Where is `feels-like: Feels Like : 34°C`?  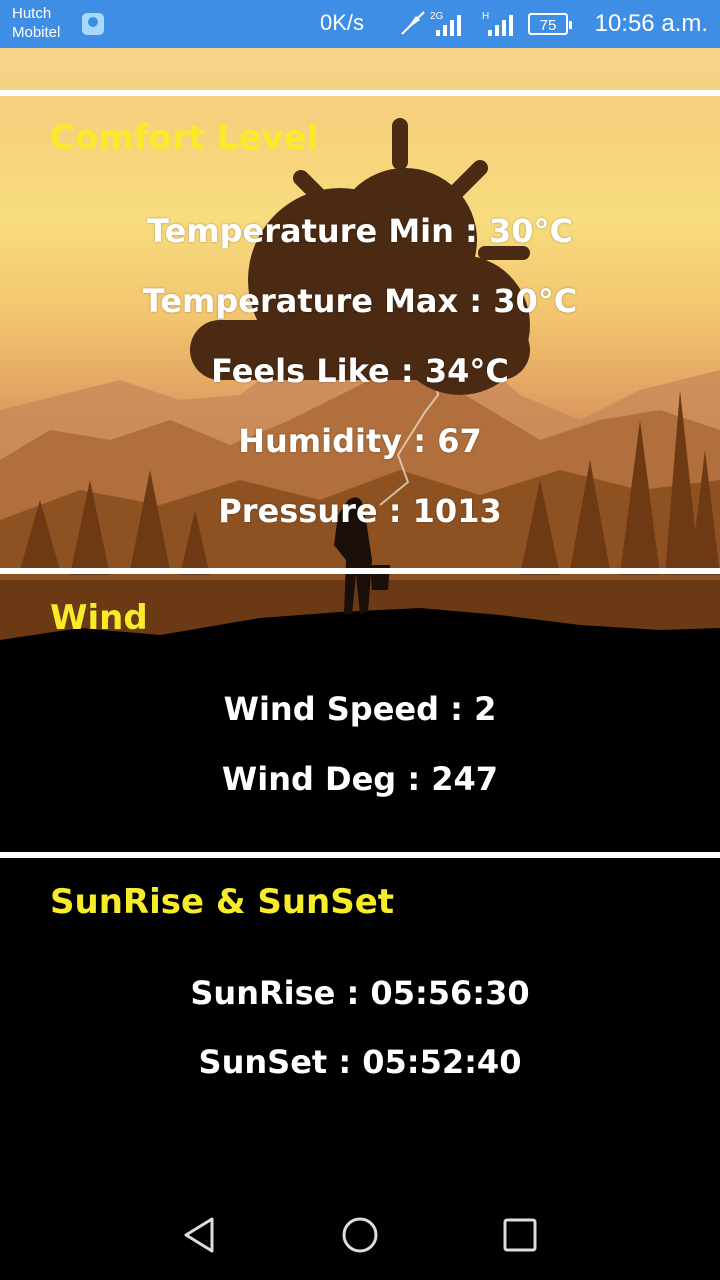
feels-like: Feels Like : 34°C is located at coordinates (360, 371).